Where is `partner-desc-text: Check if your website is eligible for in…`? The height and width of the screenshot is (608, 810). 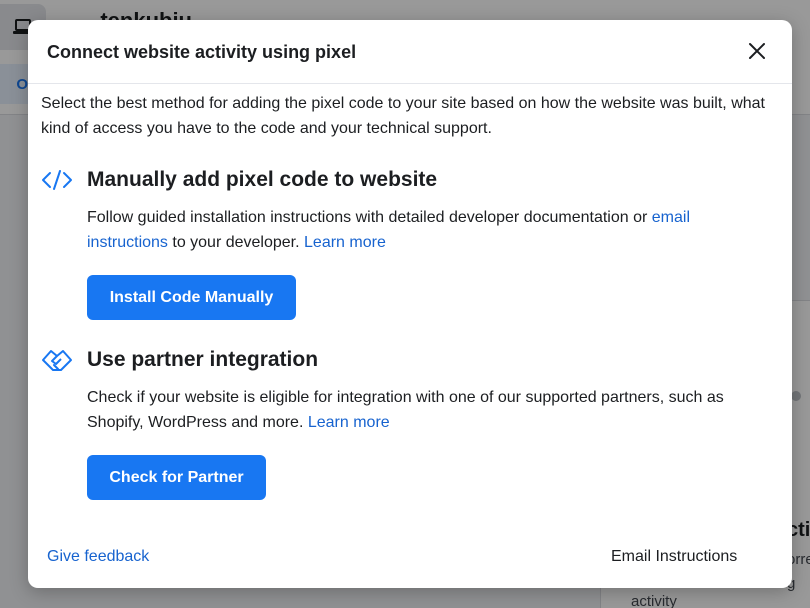
partner-desc-text: Check if your website is eligible for in… is located at coordinates (405, 410).